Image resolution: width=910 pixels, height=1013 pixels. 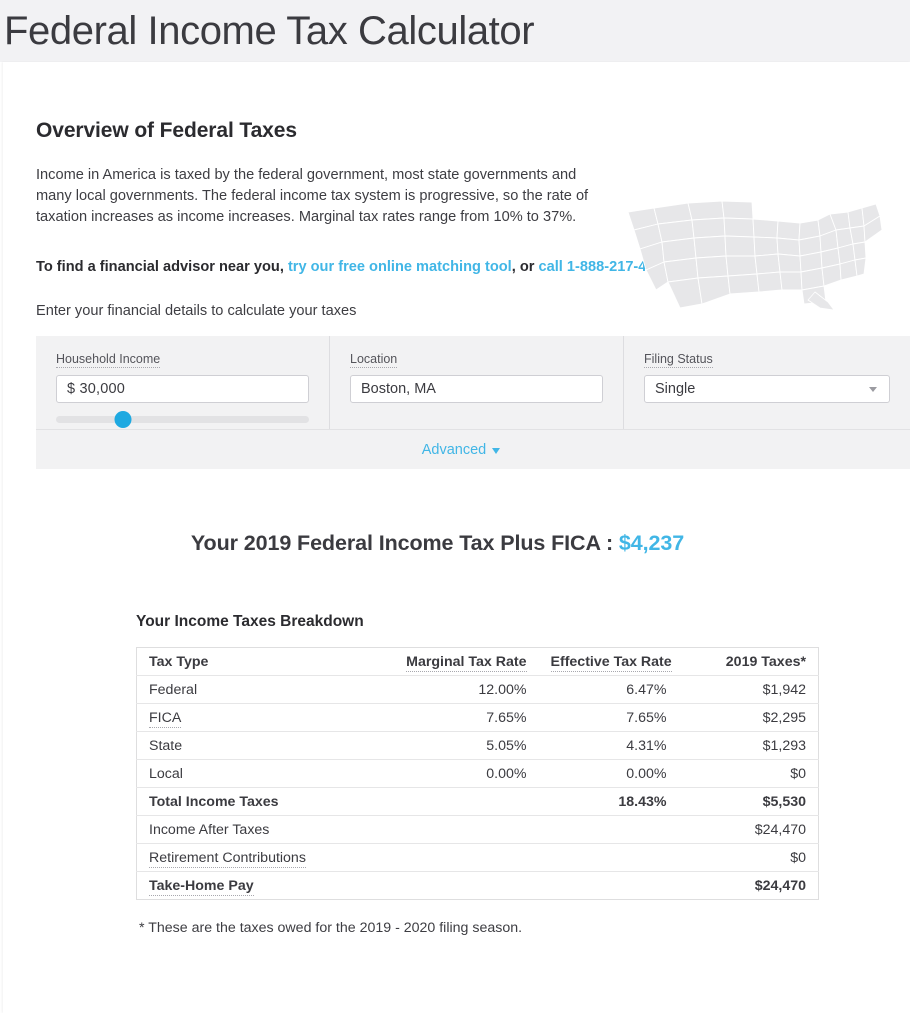 I want to click on table-row-total: Total Income Taxes 18.43% $5,530, so click(x=477, y=801).